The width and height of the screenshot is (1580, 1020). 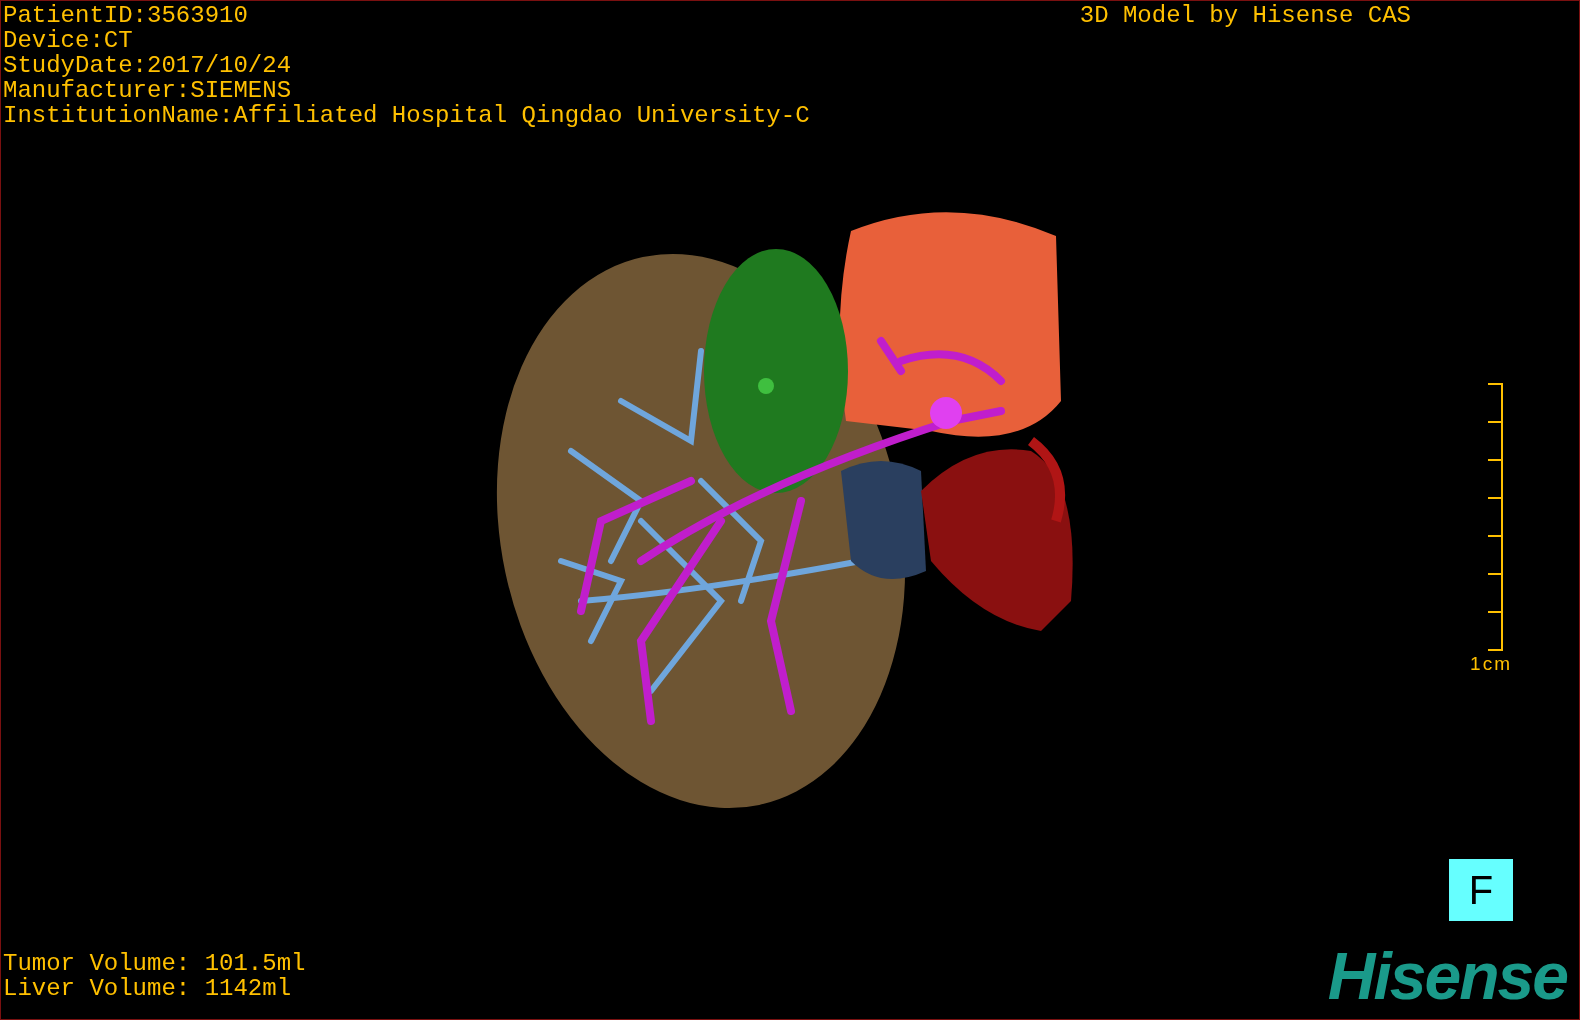 I want to click on volume-reading: Tumor Volume: 101.5ml, so click(x=154, y=963).